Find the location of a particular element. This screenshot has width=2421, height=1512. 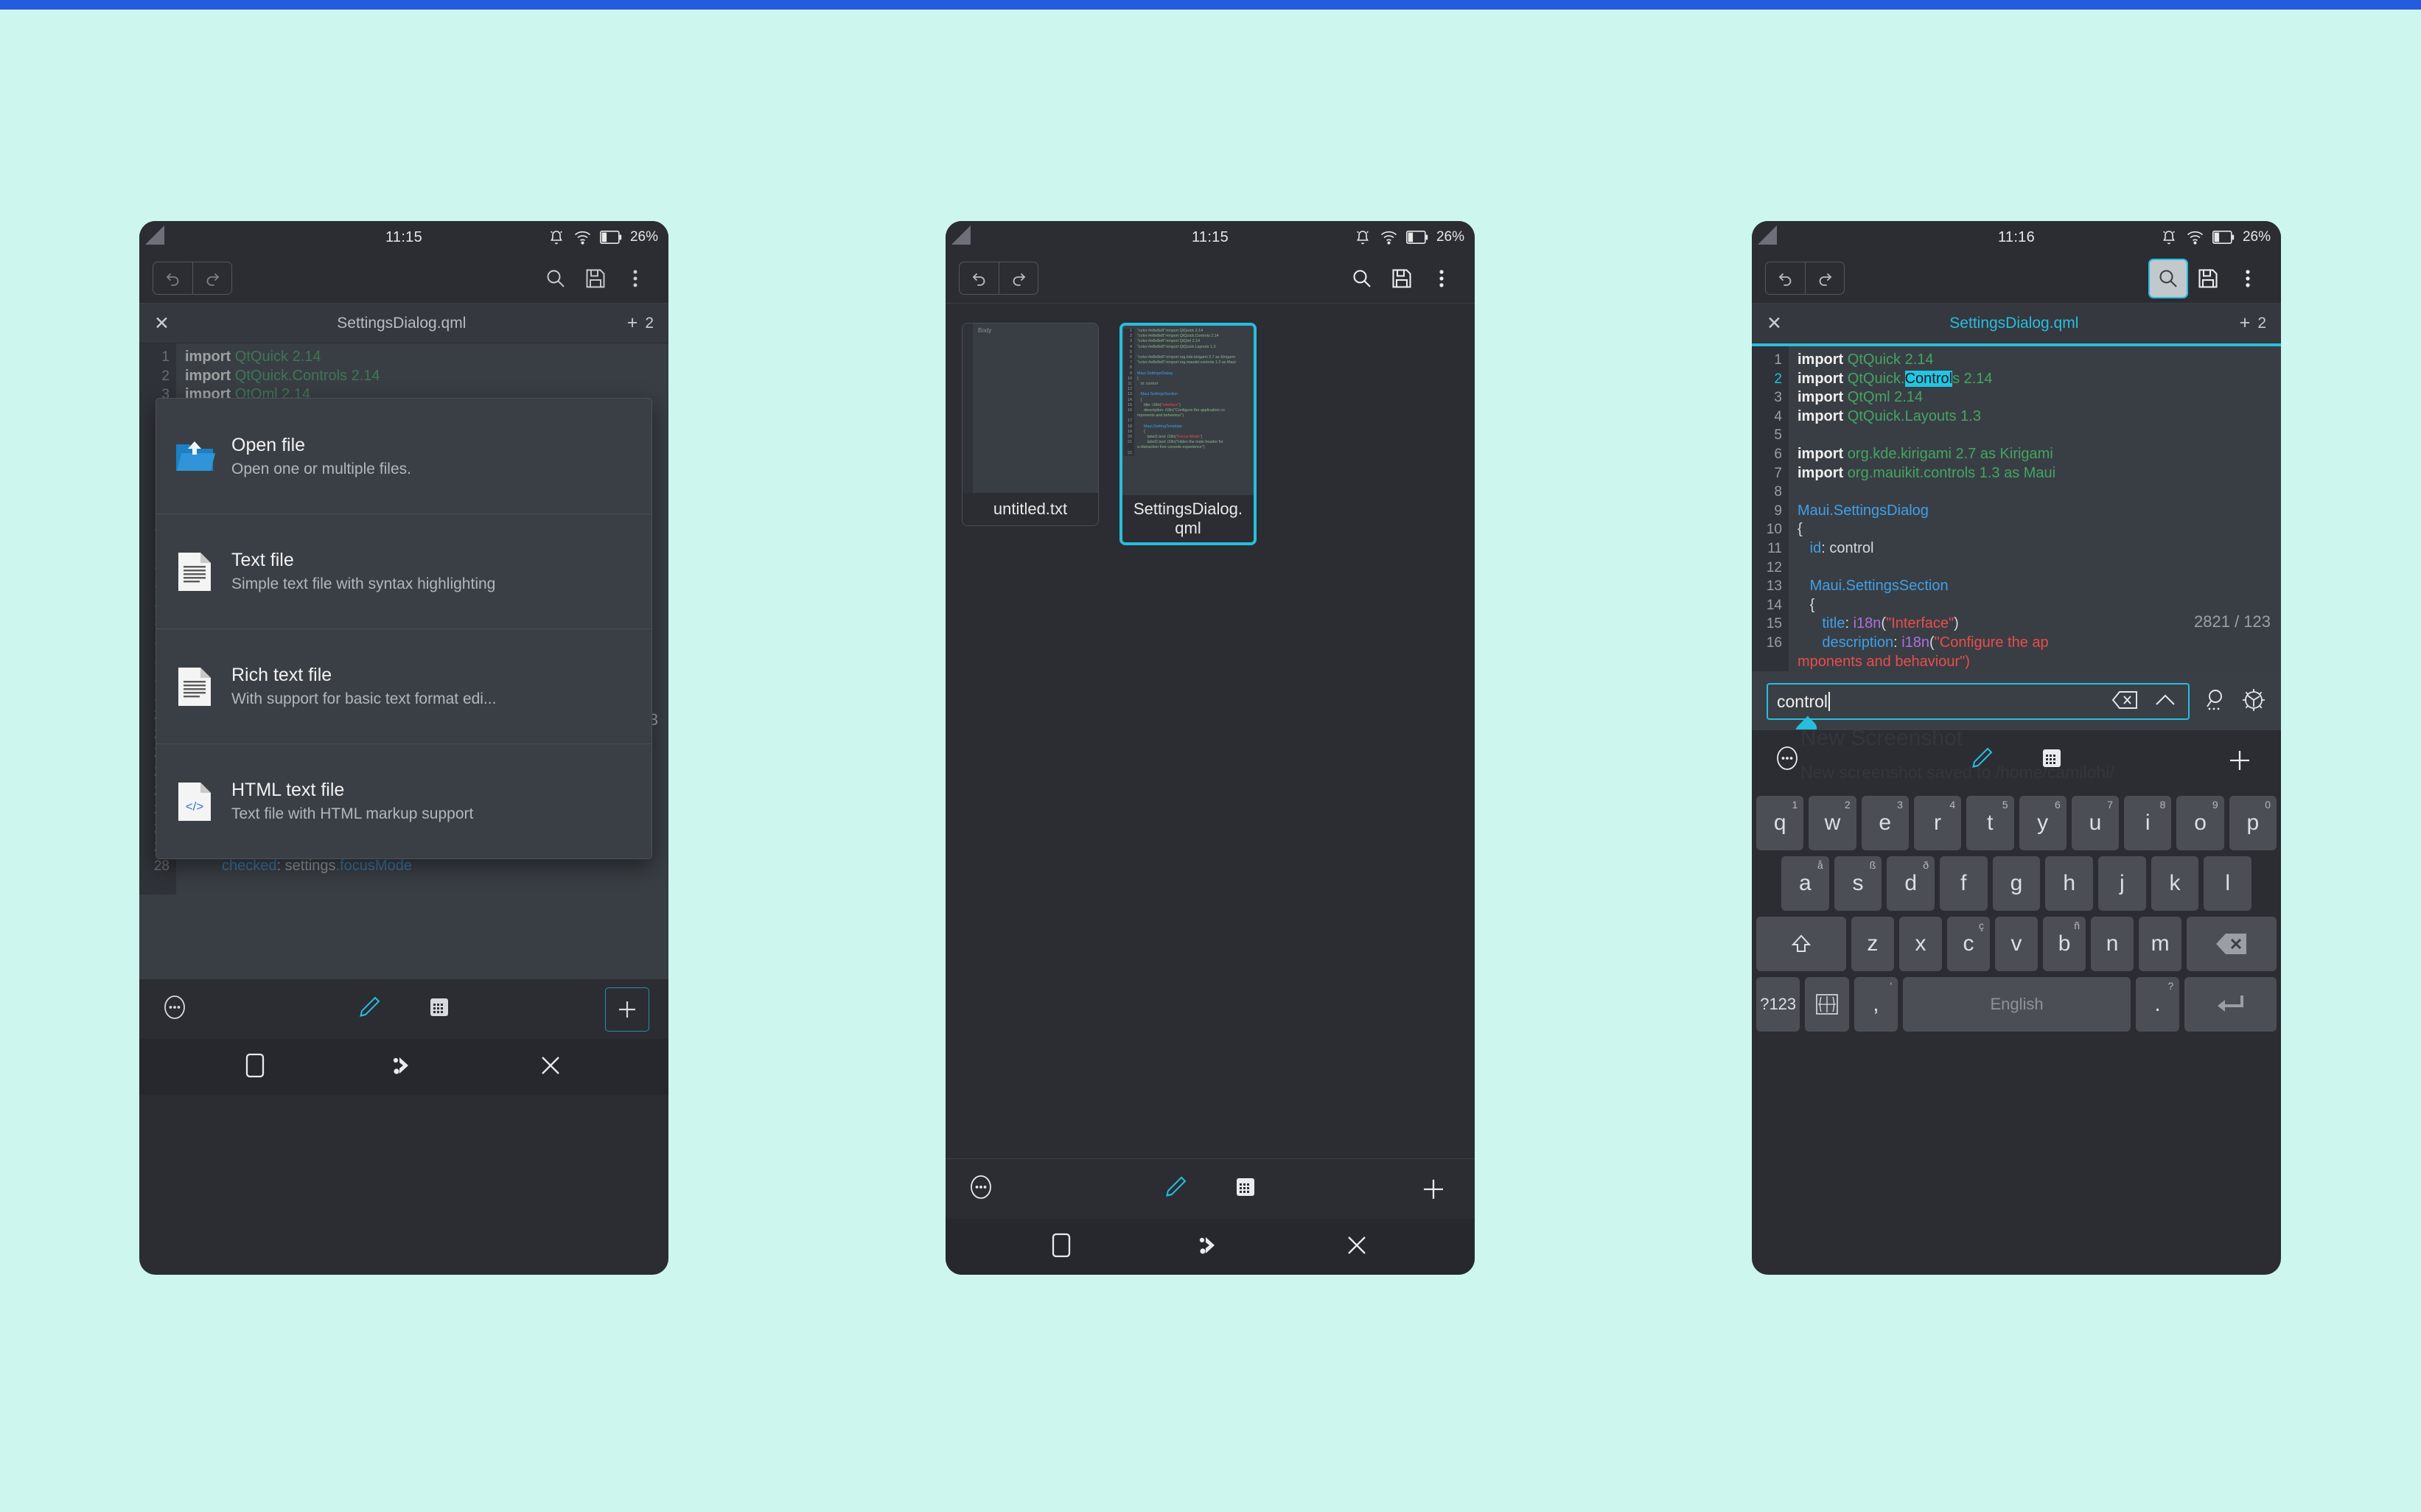

key-c: cç is located at coordinates (1968, 944).